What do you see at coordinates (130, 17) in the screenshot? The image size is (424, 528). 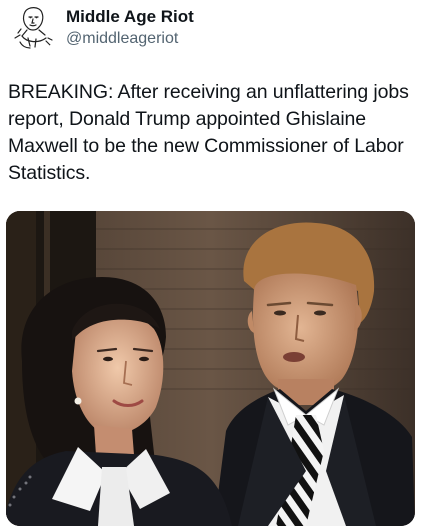 I see `display-name: Middle Age Riot` at bounding box center [130, 17].